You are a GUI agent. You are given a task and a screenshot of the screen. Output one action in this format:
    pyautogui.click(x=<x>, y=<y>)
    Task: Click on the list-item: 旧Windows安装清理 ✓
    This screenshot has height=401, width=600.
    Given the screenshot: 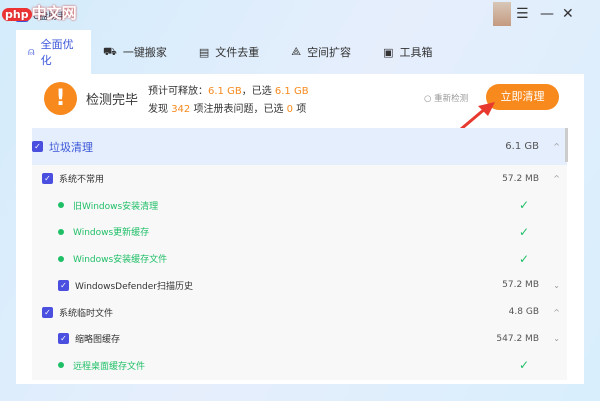 What is the action you would take?
    pyautogui.click(x=299, y=205)
    